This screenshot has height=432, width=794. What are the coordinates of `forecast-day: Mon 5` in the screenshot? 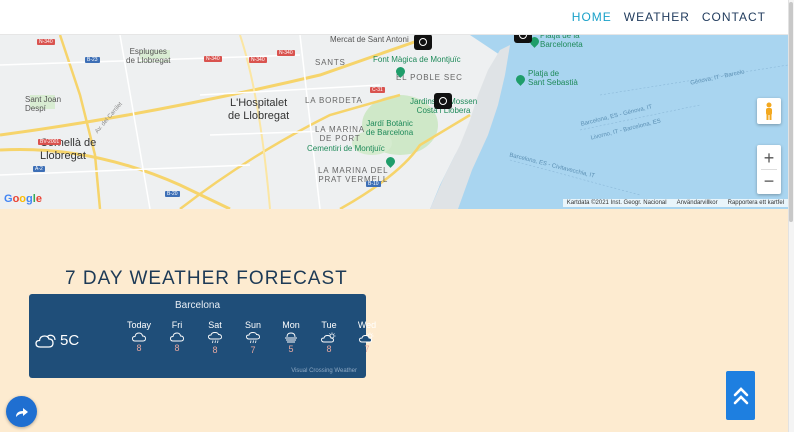 It's located at (291, 337).